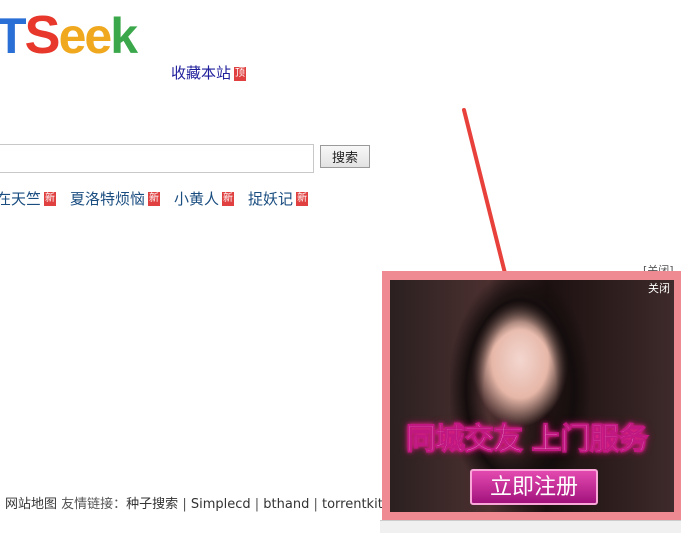  What do you see at coordinates (286, 504) in the screenshot?
I see `friend-link: bthand` at bounding box center [286, 504].